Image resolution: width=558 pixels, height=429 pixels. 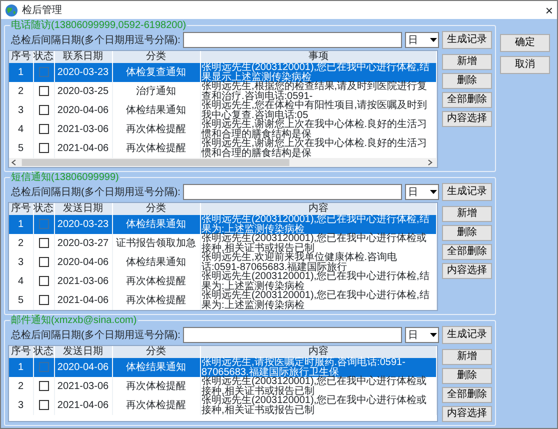 I want to click on group-title: 电话随访(13806099999,0592-6198200), so click(x=99, y=25).